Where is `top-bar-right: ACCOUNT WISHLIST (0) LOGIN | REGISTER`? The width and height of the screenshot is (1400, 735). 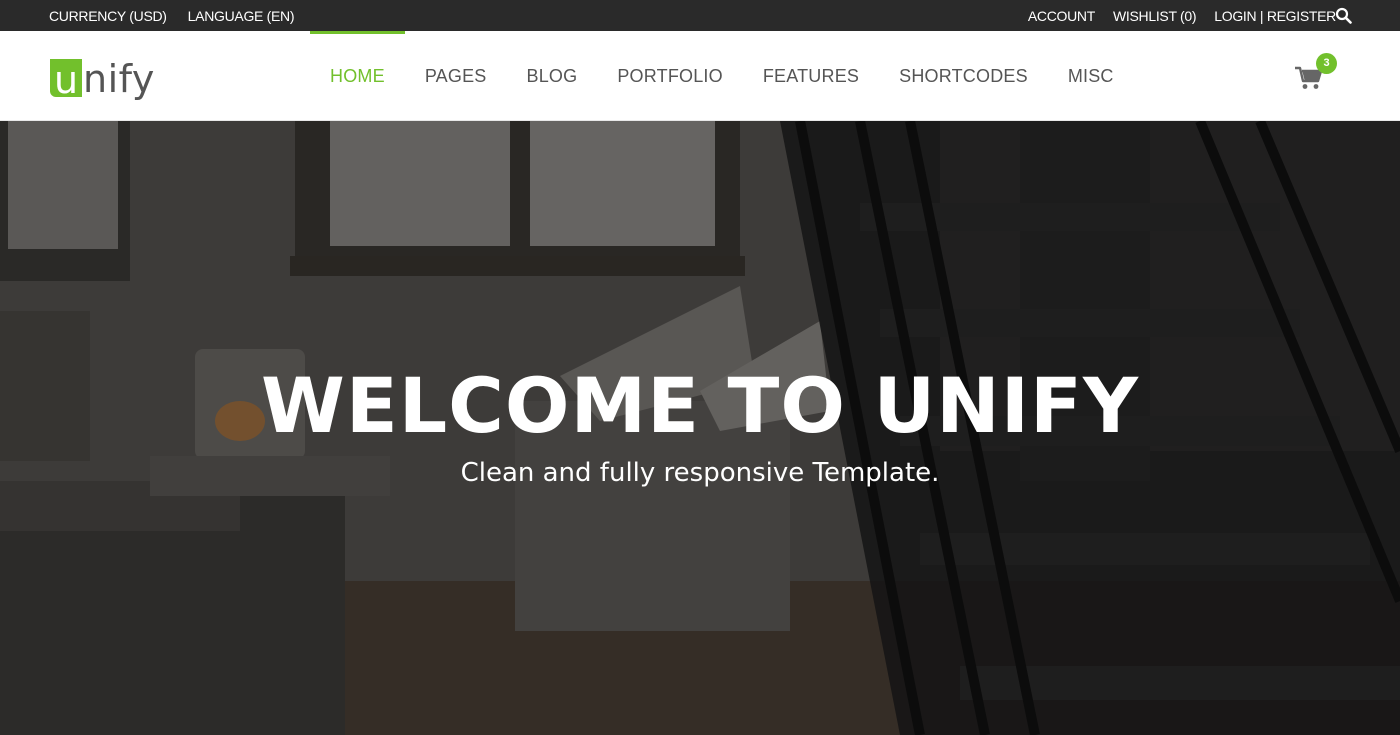
top-bar-right: ACCOUNT WISHLIST (0) LOGIN | REGISTER is located at coordinates (1182, 15).